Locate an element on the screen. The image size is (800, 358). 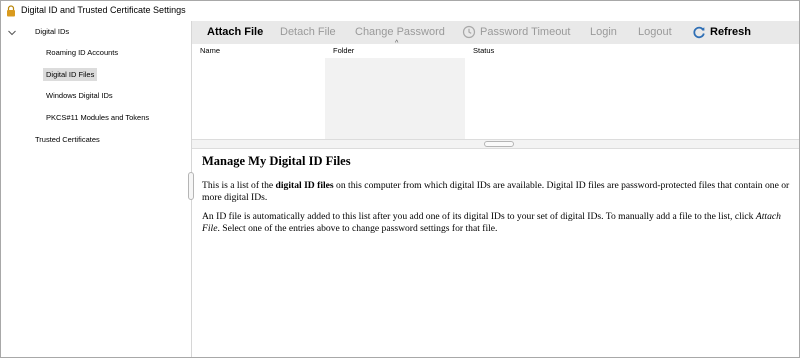
sidebar-resize-handle is located at coordinates (191, 186).